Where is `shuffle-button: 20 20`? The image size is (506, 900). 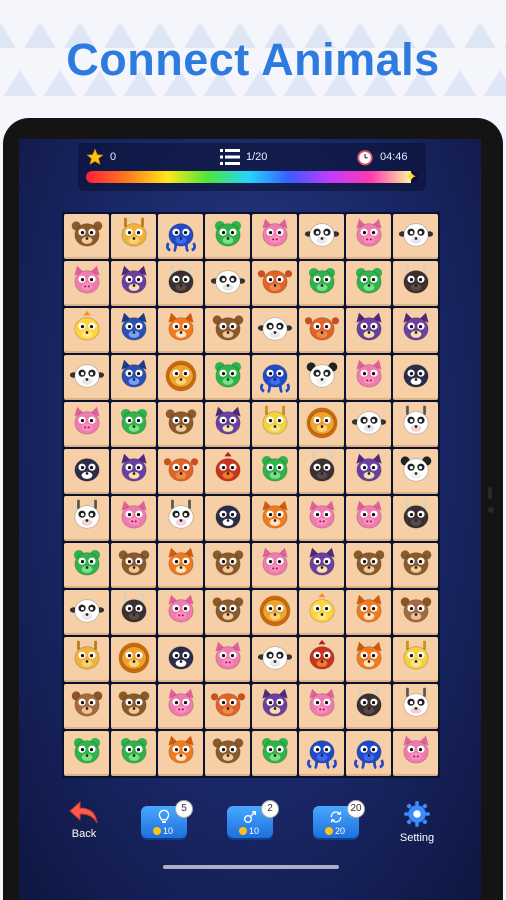
shuffle-button: 20 20 is located at coordinates (339, 819).